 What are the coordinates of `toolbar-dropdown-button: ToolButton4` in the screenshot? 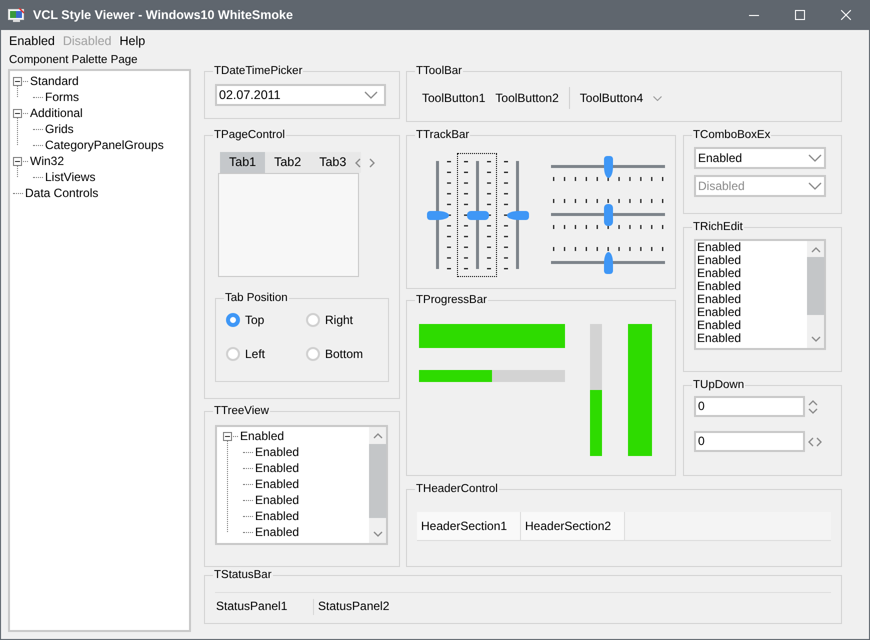 It's located at (621, 98).